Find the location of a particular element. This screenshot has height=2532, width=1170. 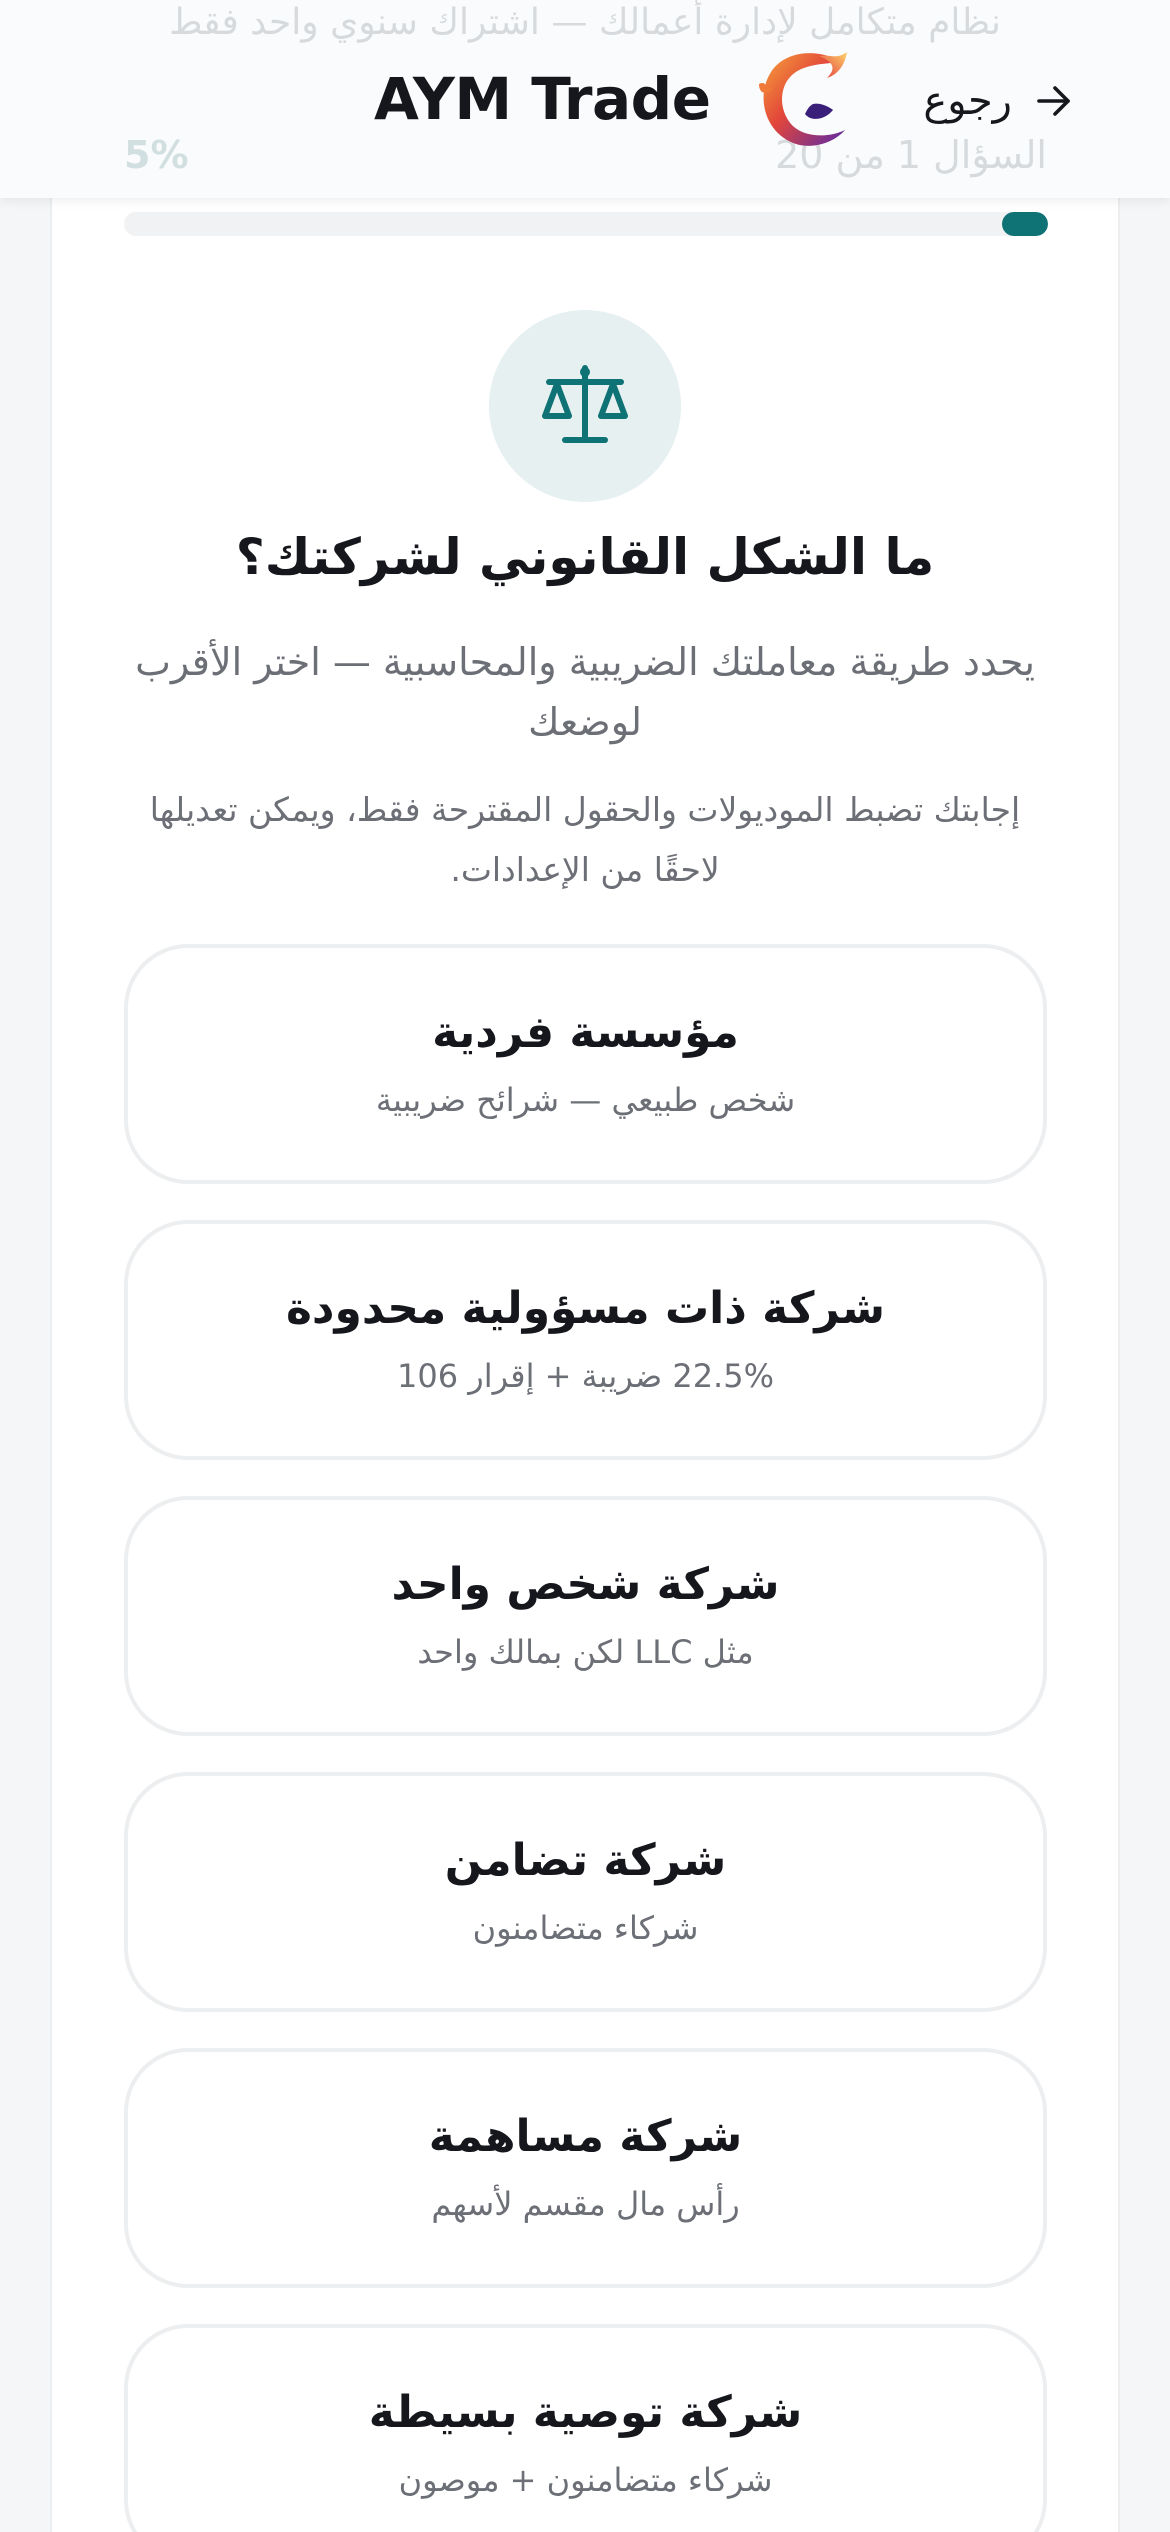

progress-bar is located at coordinates (586, 224).